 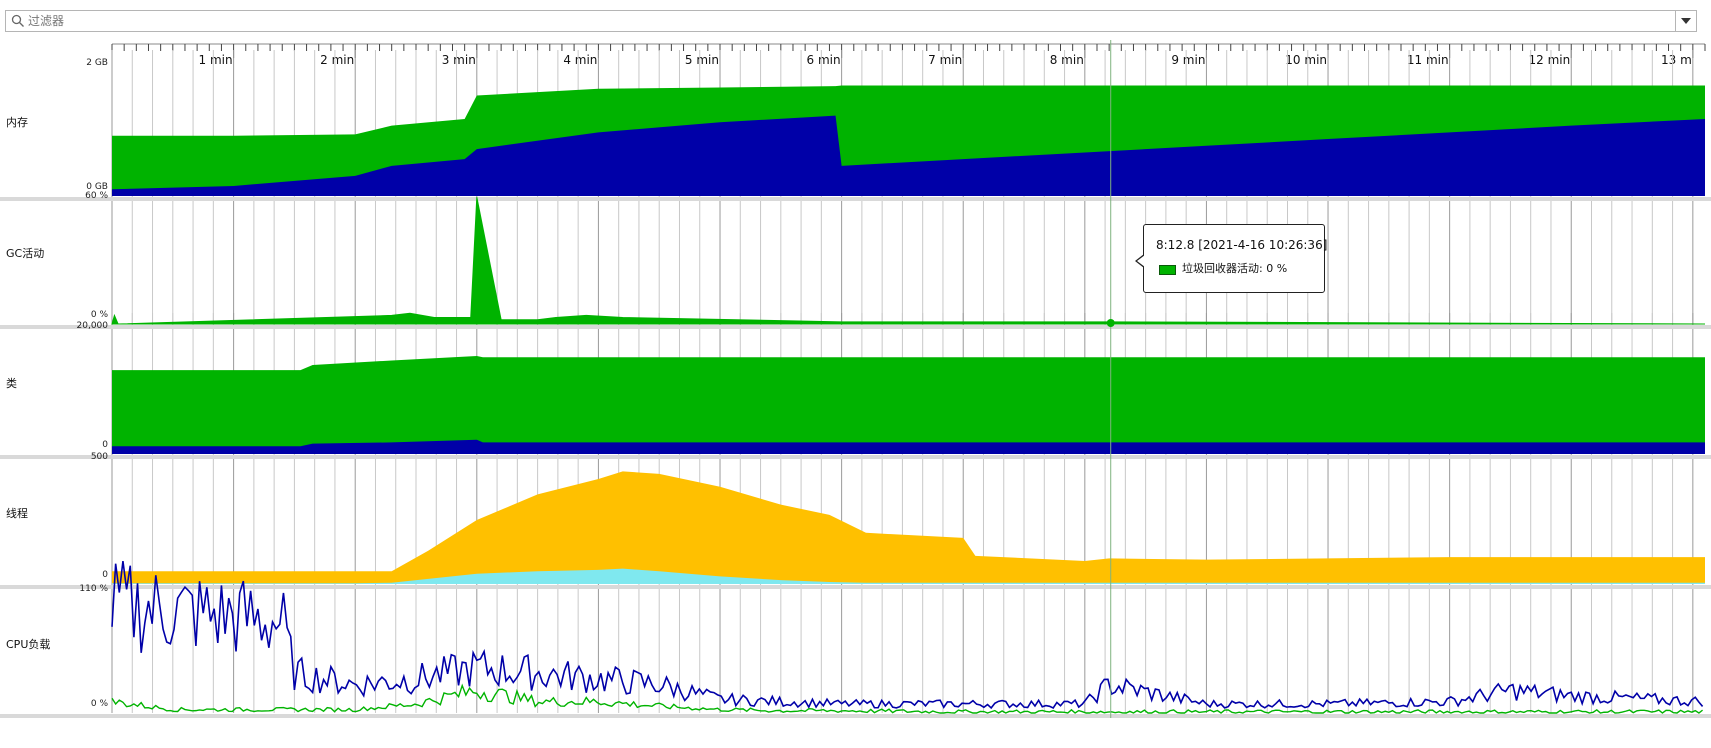 I want to click on time-label: 7 min, so click(x=945, y=60).